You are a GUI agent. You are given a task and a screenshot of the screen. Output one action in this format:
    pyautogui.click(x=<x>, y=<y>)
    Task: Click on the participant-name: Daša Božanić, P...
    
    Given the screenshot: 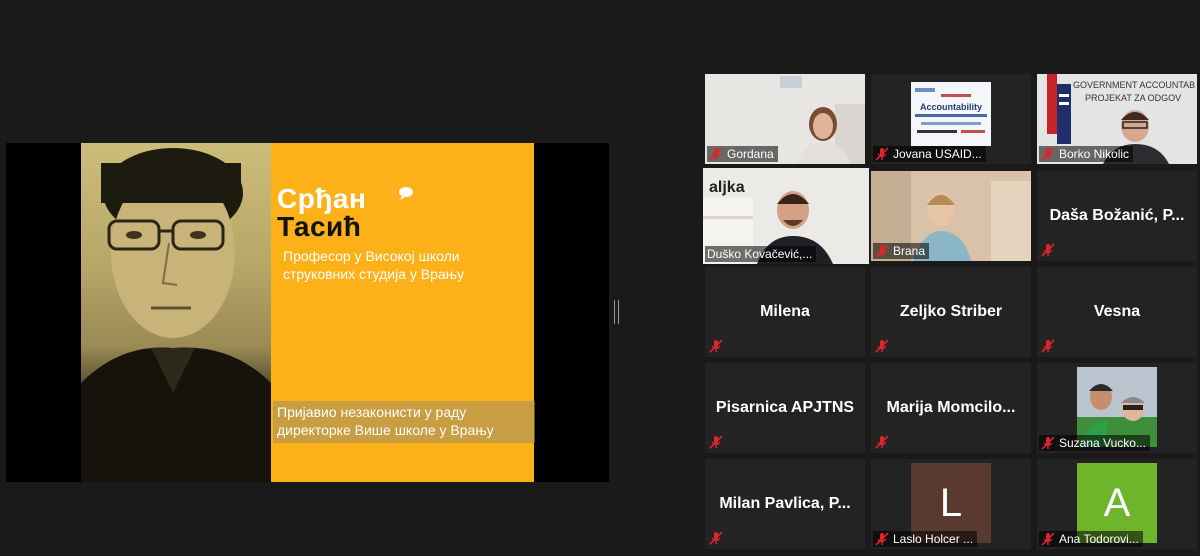 What is the action you would take?
    pyautogui.click(x=1117, y=215)
    